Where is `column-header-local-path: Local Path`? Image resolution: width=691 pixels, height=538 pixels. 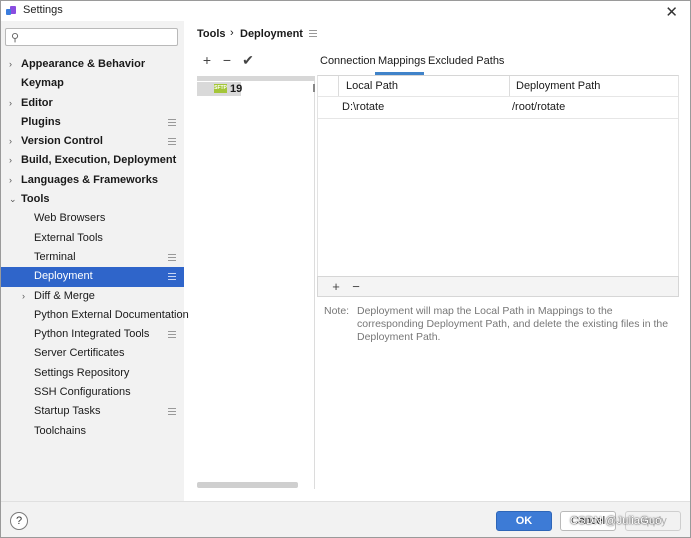 column-header-local-path: Local Path is located at coordinates (372, 86).